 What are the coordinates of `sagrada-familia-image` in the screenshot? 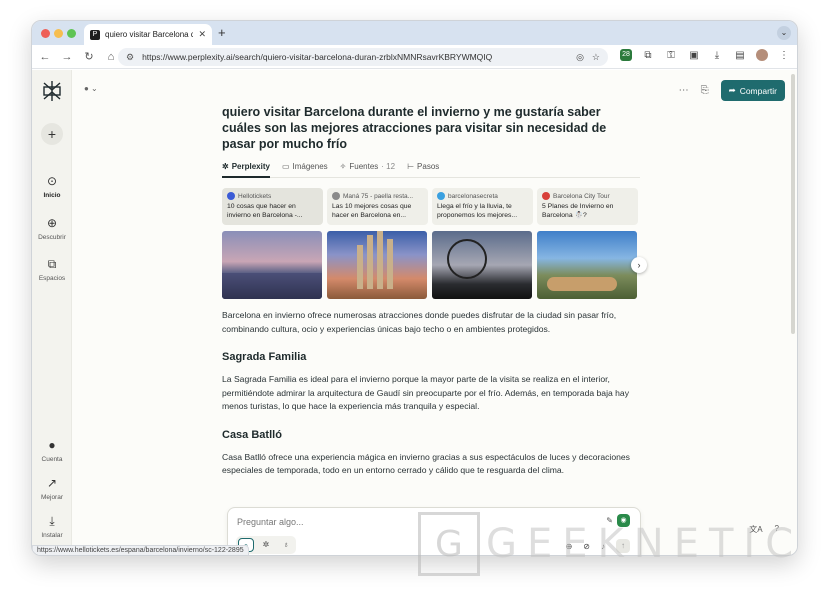 It's located at (377, 265).